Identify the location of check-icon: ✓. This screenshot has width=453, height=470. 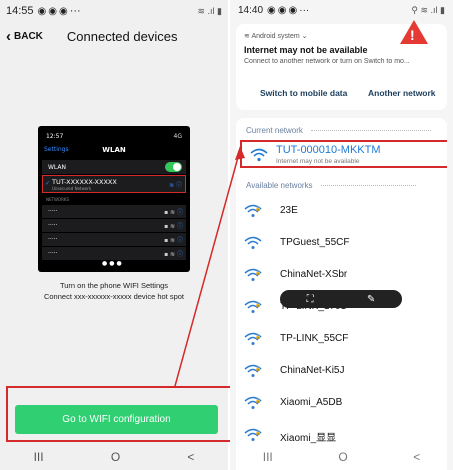
(48, 183).